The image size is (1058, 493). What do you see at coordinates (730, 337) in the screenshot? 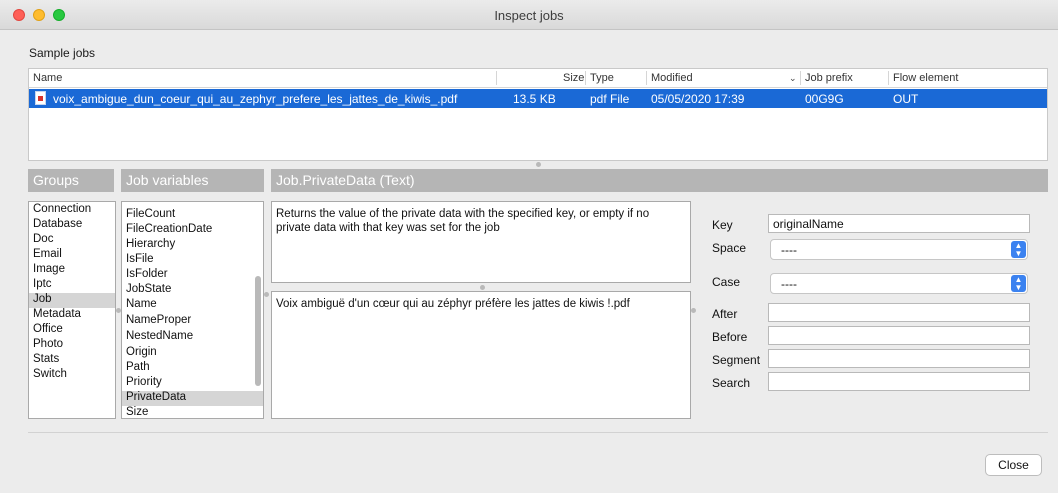
I see `before-label: Before` at bounding box center [730, 337].